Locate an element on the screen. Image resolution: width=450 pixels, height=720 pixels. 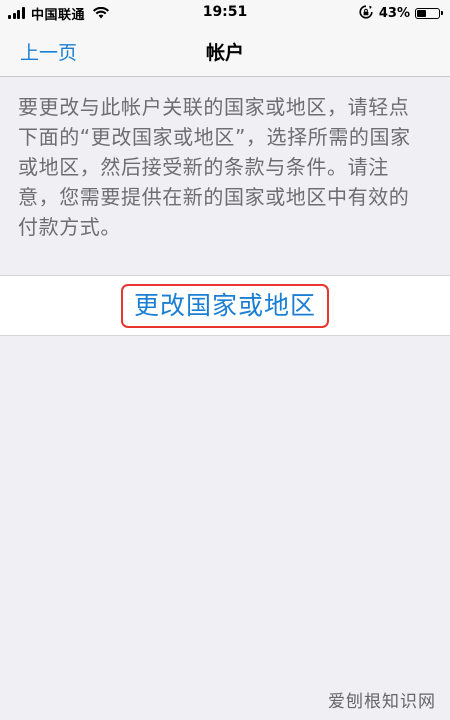
status-bar: 中国联通 19:51 43% is located at coordinates (225, 13).